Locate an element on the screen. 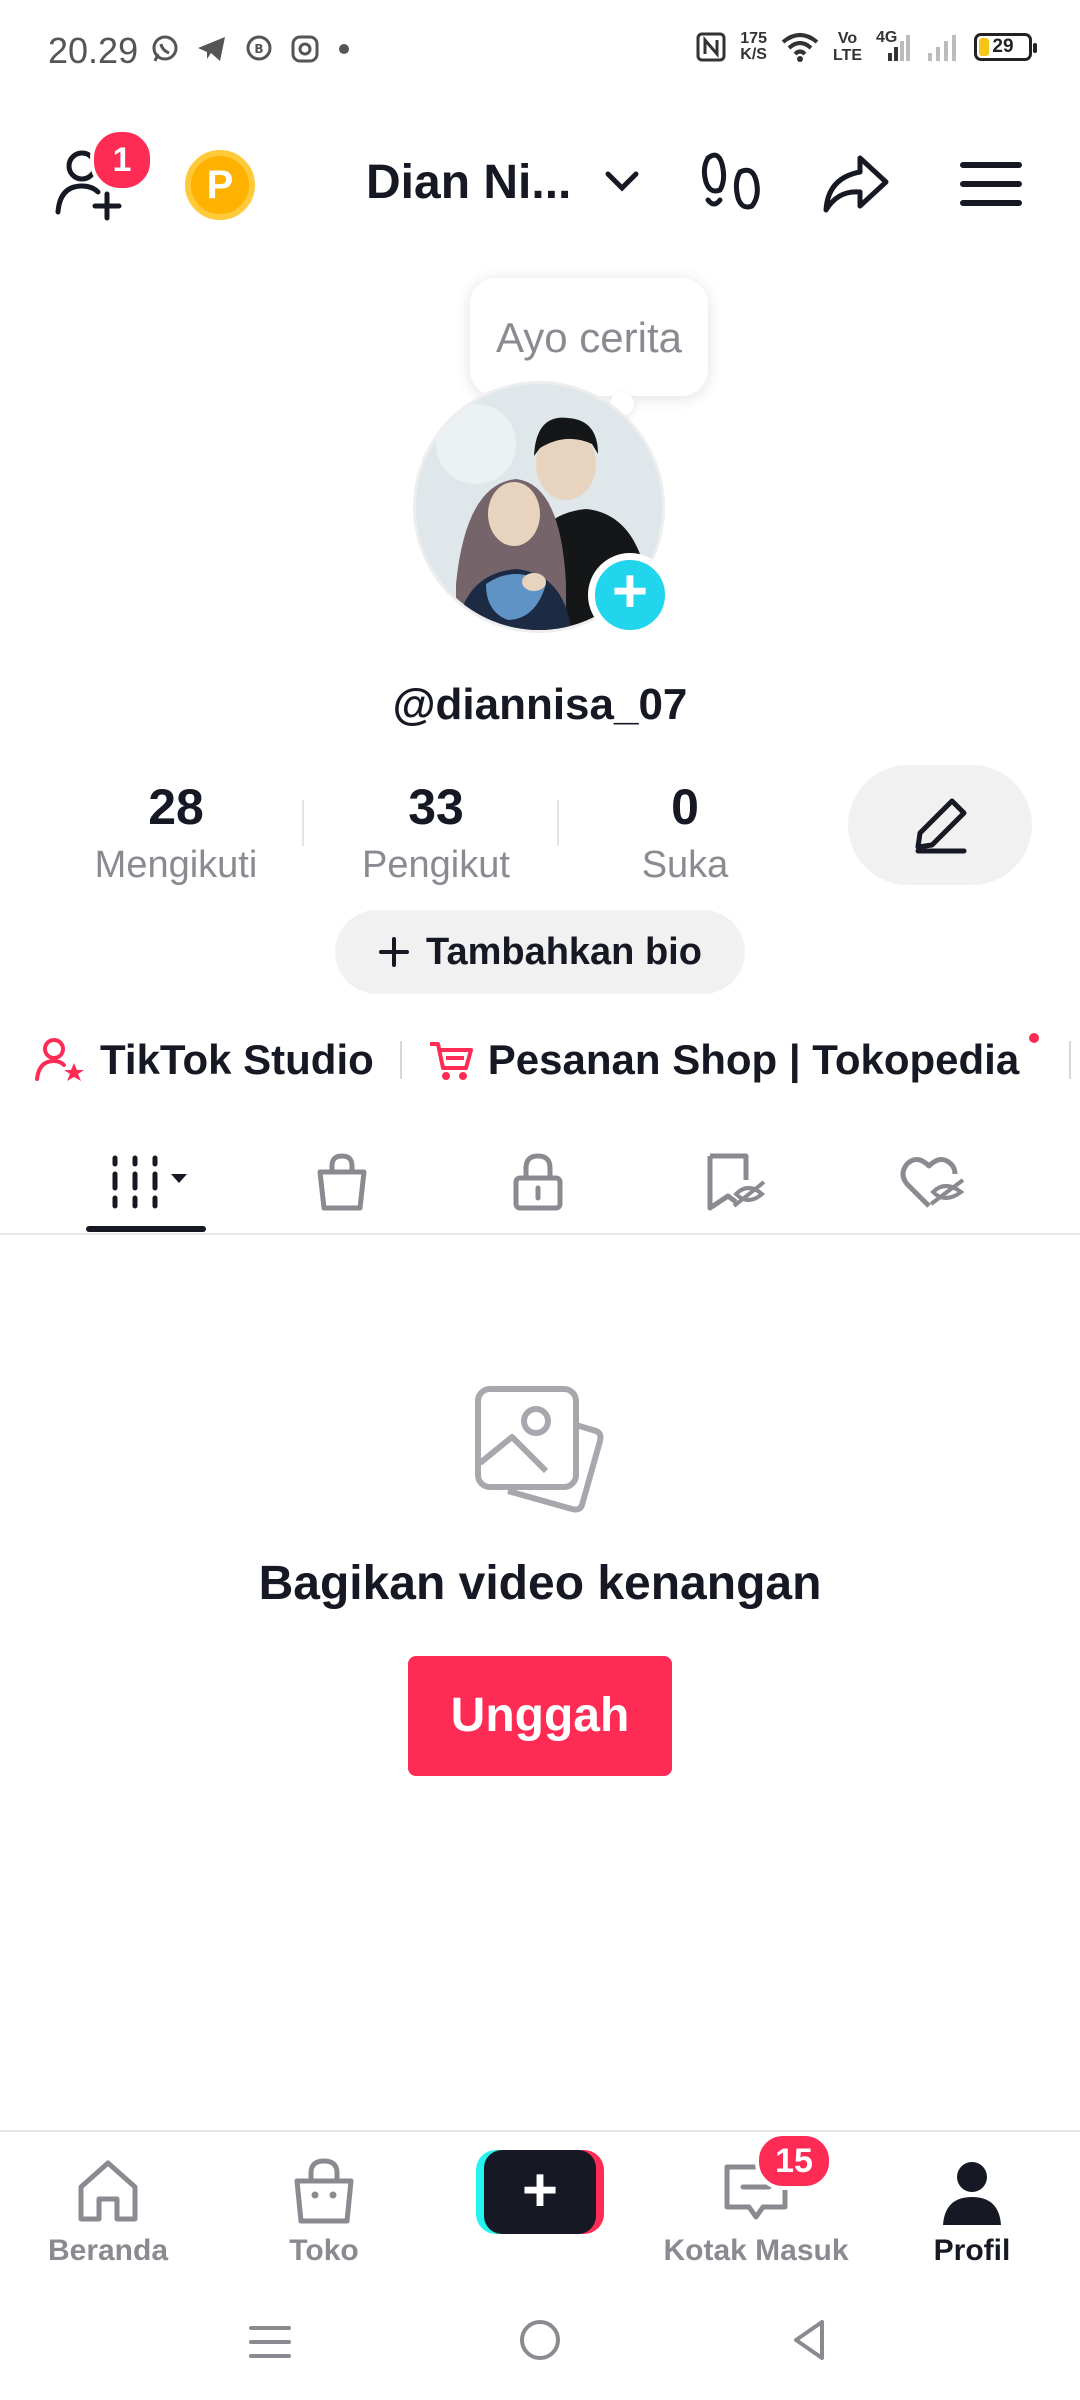 The image size is (1080, 2400). footprints-icon is located at coordinates (732, 185).